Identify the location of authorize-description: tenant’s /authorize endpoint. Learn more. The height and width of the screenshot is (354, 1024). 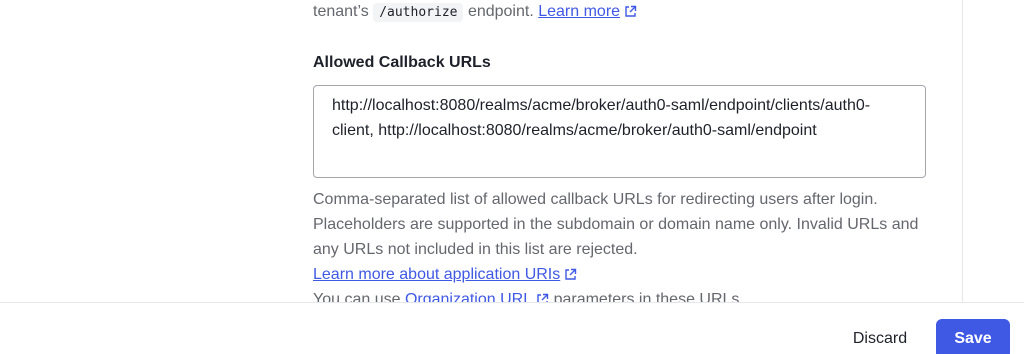
(475, 12).